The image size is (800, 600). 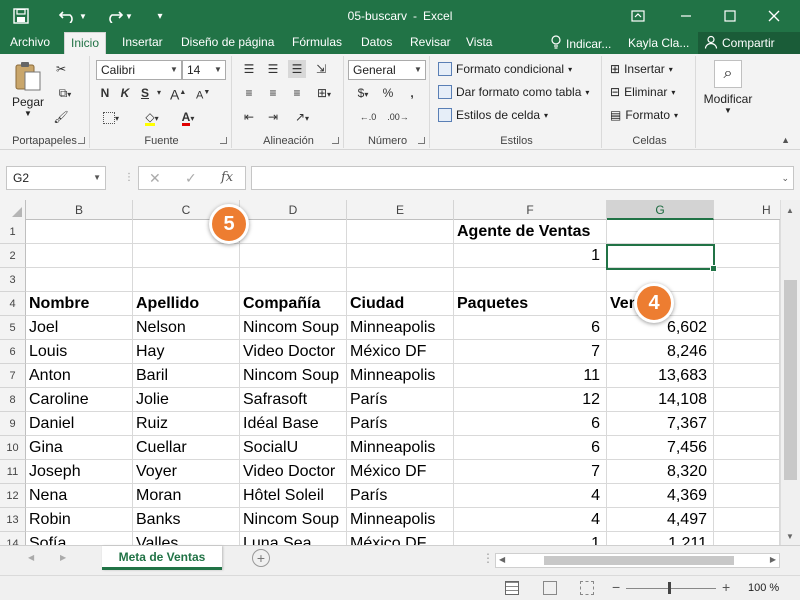 I want to click on row-header: 13, so click(x=13, y=520).